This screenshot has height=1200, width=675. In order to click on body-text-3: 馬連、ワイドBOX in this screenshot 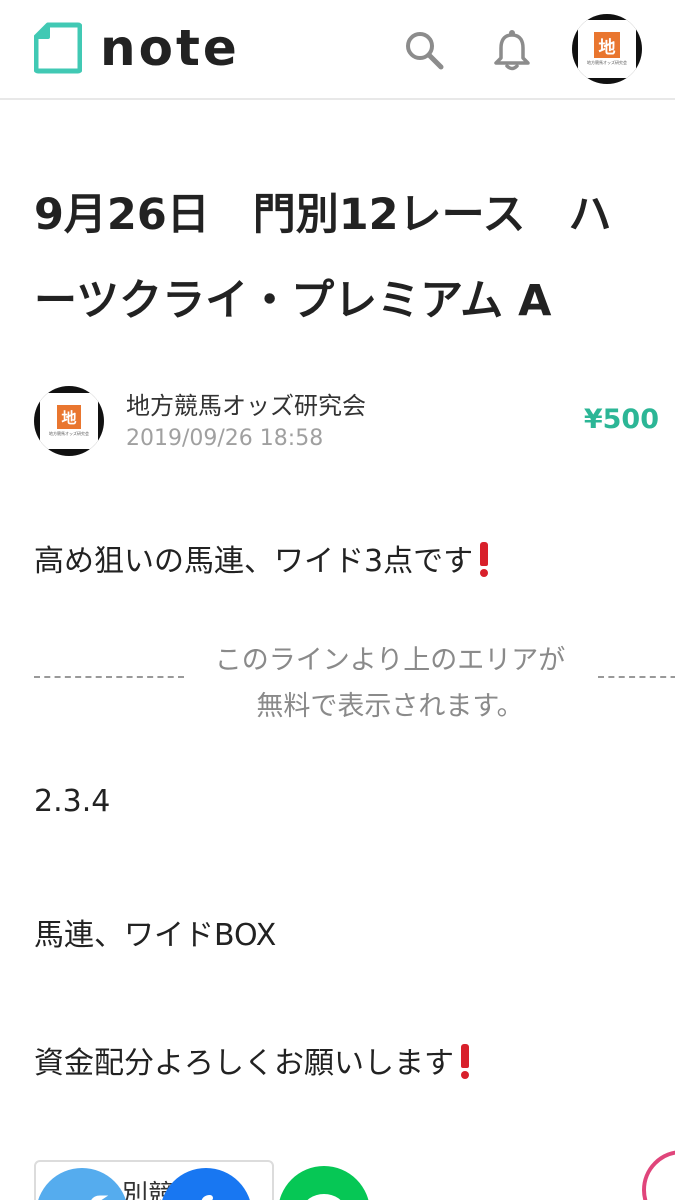, I will do `click(155, 935)`.